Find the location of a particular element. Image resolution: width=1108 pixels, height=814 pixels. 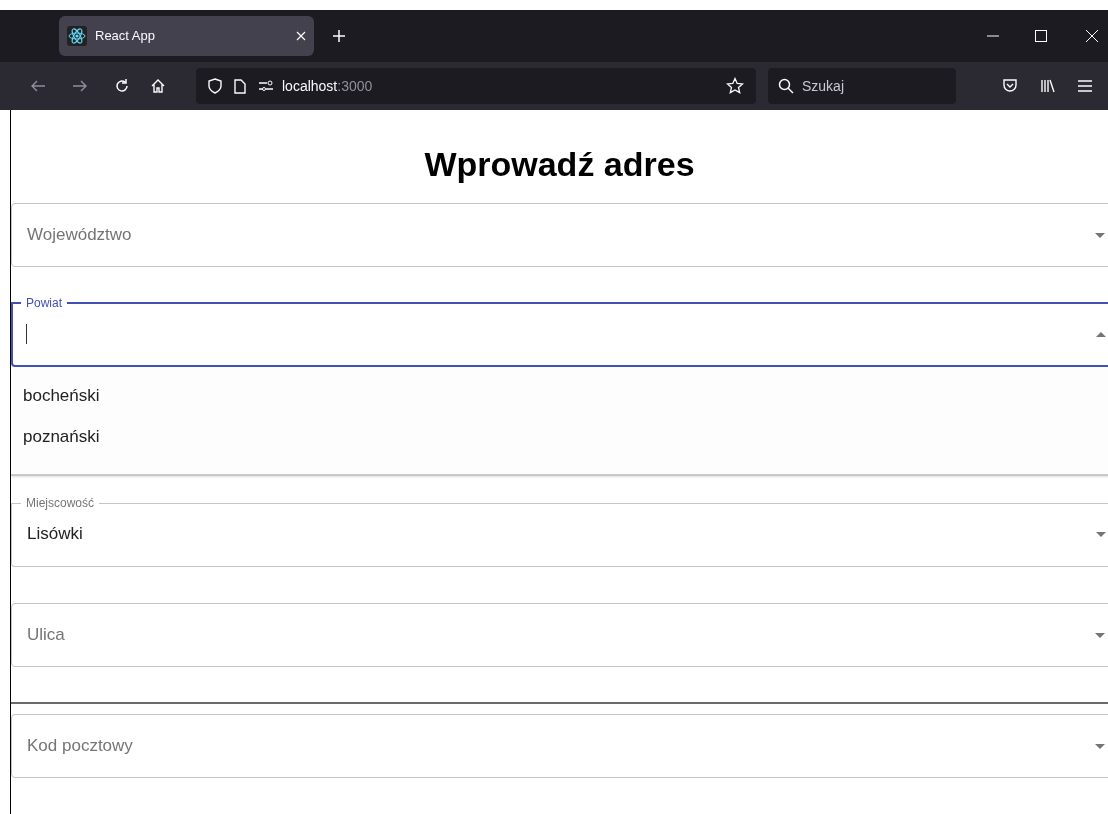

forward-icon is located at coordinates (80, 86).